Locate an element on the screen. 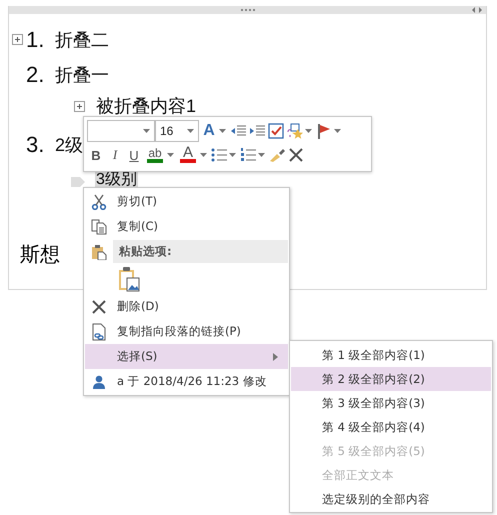 The width and height of the screenshot is (497, 515). outline-text: 折叠二 is located at coordinates (82, 40).